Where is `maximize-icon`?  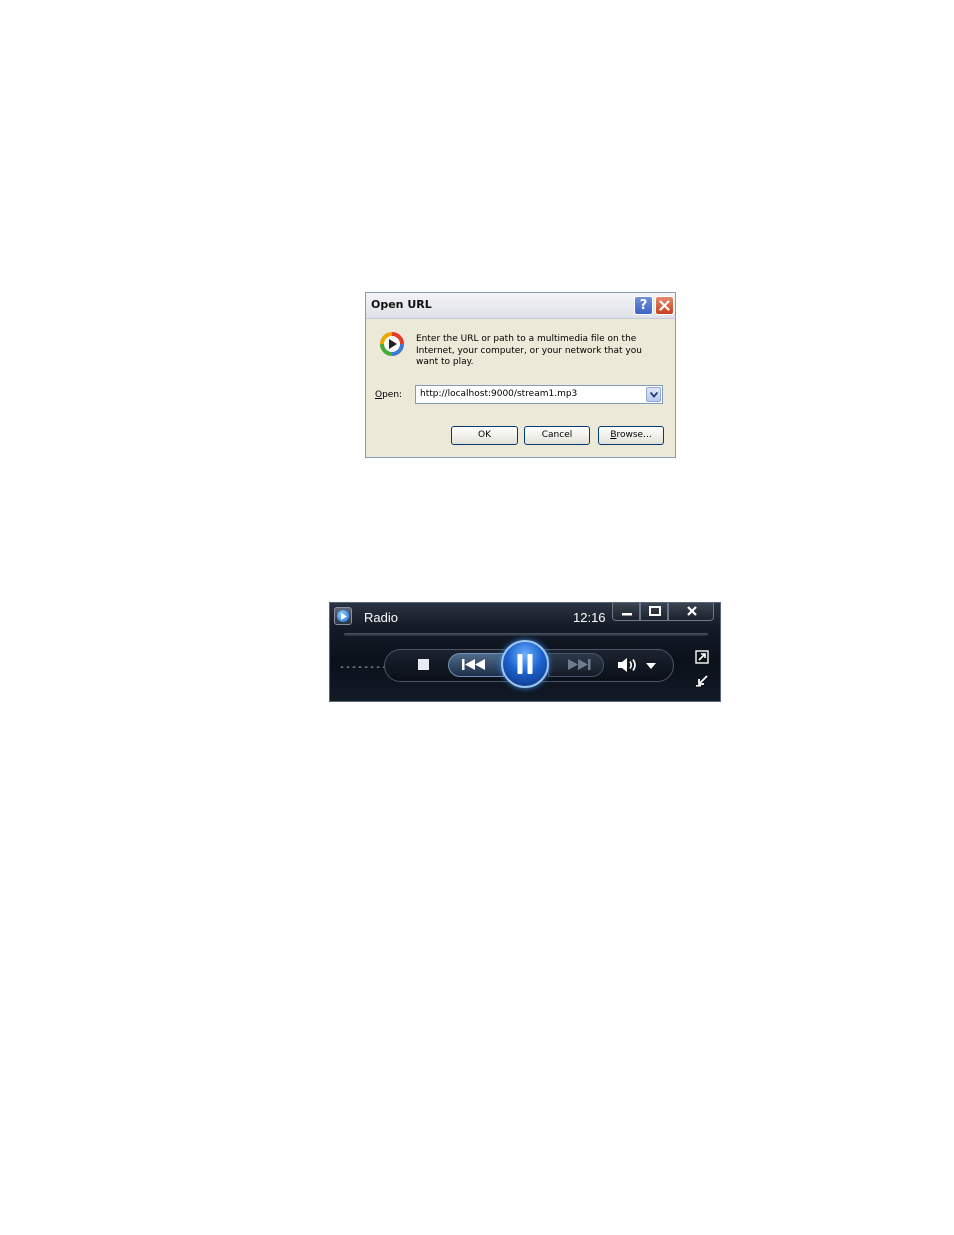
maximize-icon is located at coordinates (655, 611).